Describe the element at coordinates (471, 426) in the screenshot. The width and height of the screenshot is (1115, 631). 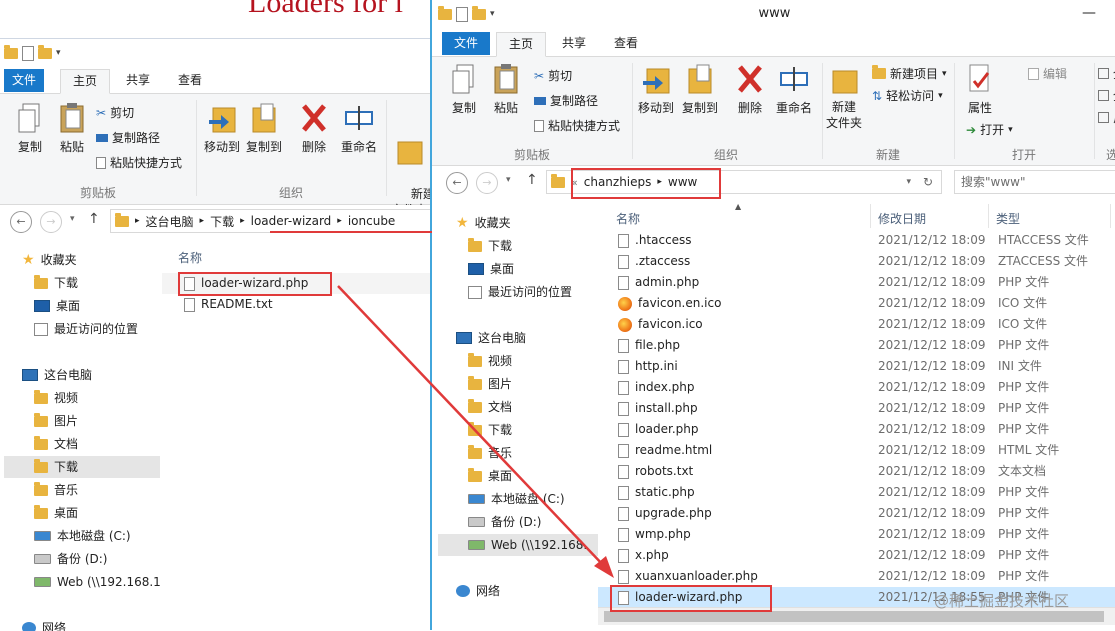
I see `annotation-arrow-line` at that location.